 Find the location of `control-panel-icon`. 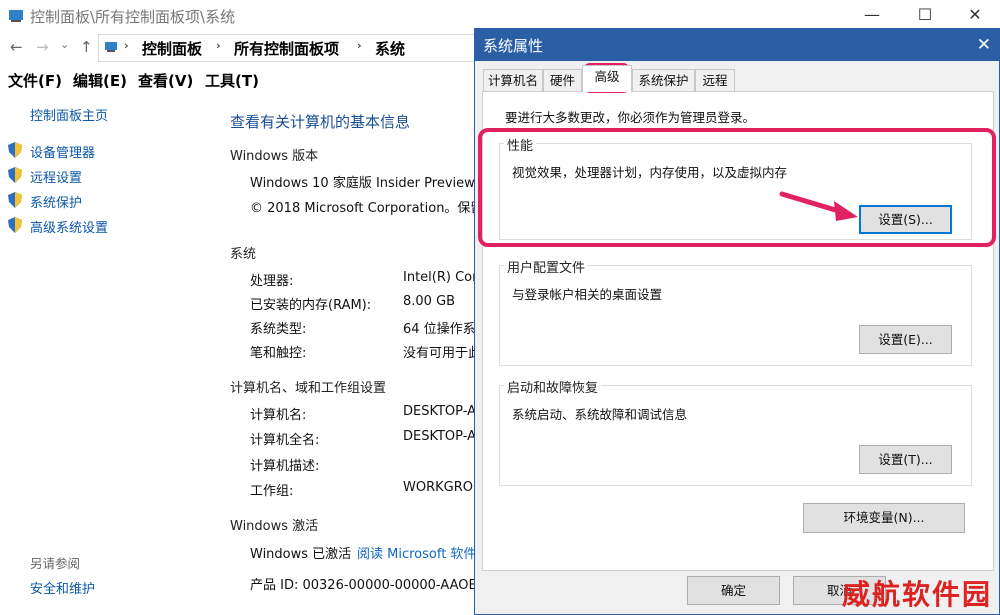

control-panel-icon is located at coordinates (16, 16).